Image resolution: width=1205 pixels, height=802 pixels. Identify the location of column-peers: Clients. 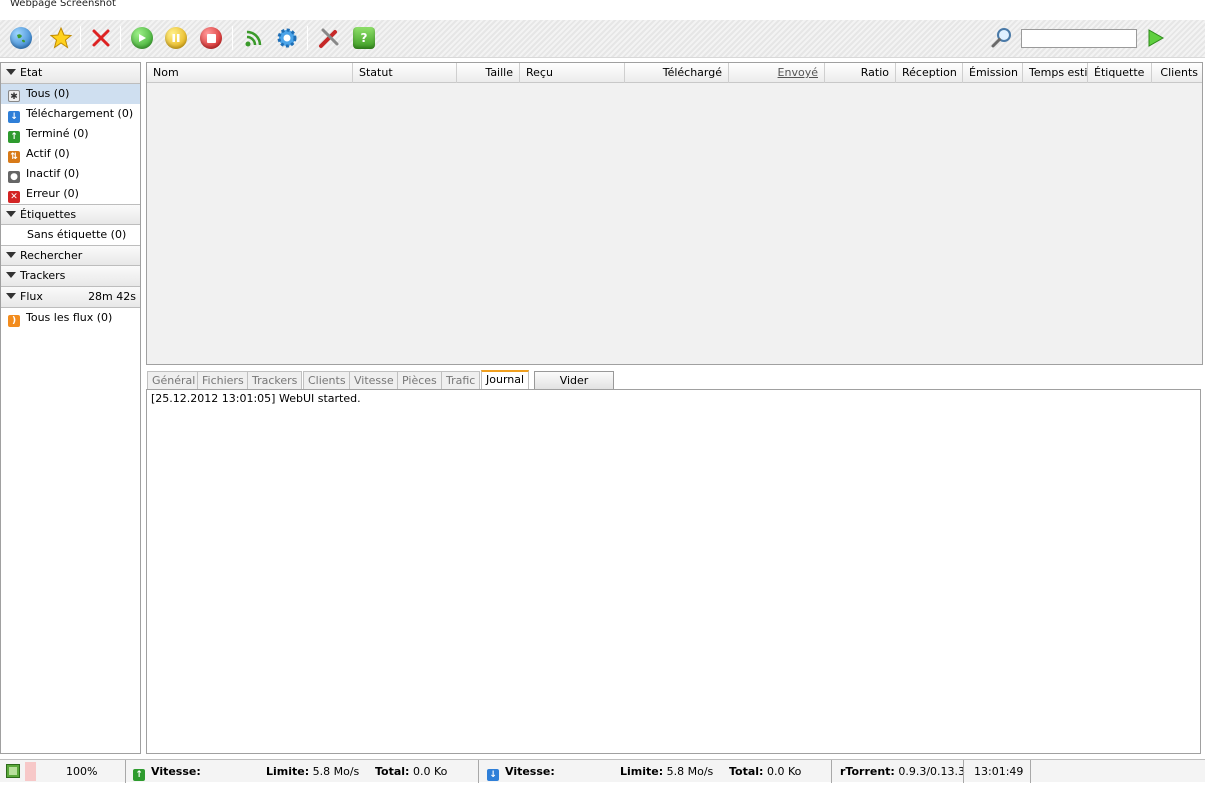
(1177, 73).